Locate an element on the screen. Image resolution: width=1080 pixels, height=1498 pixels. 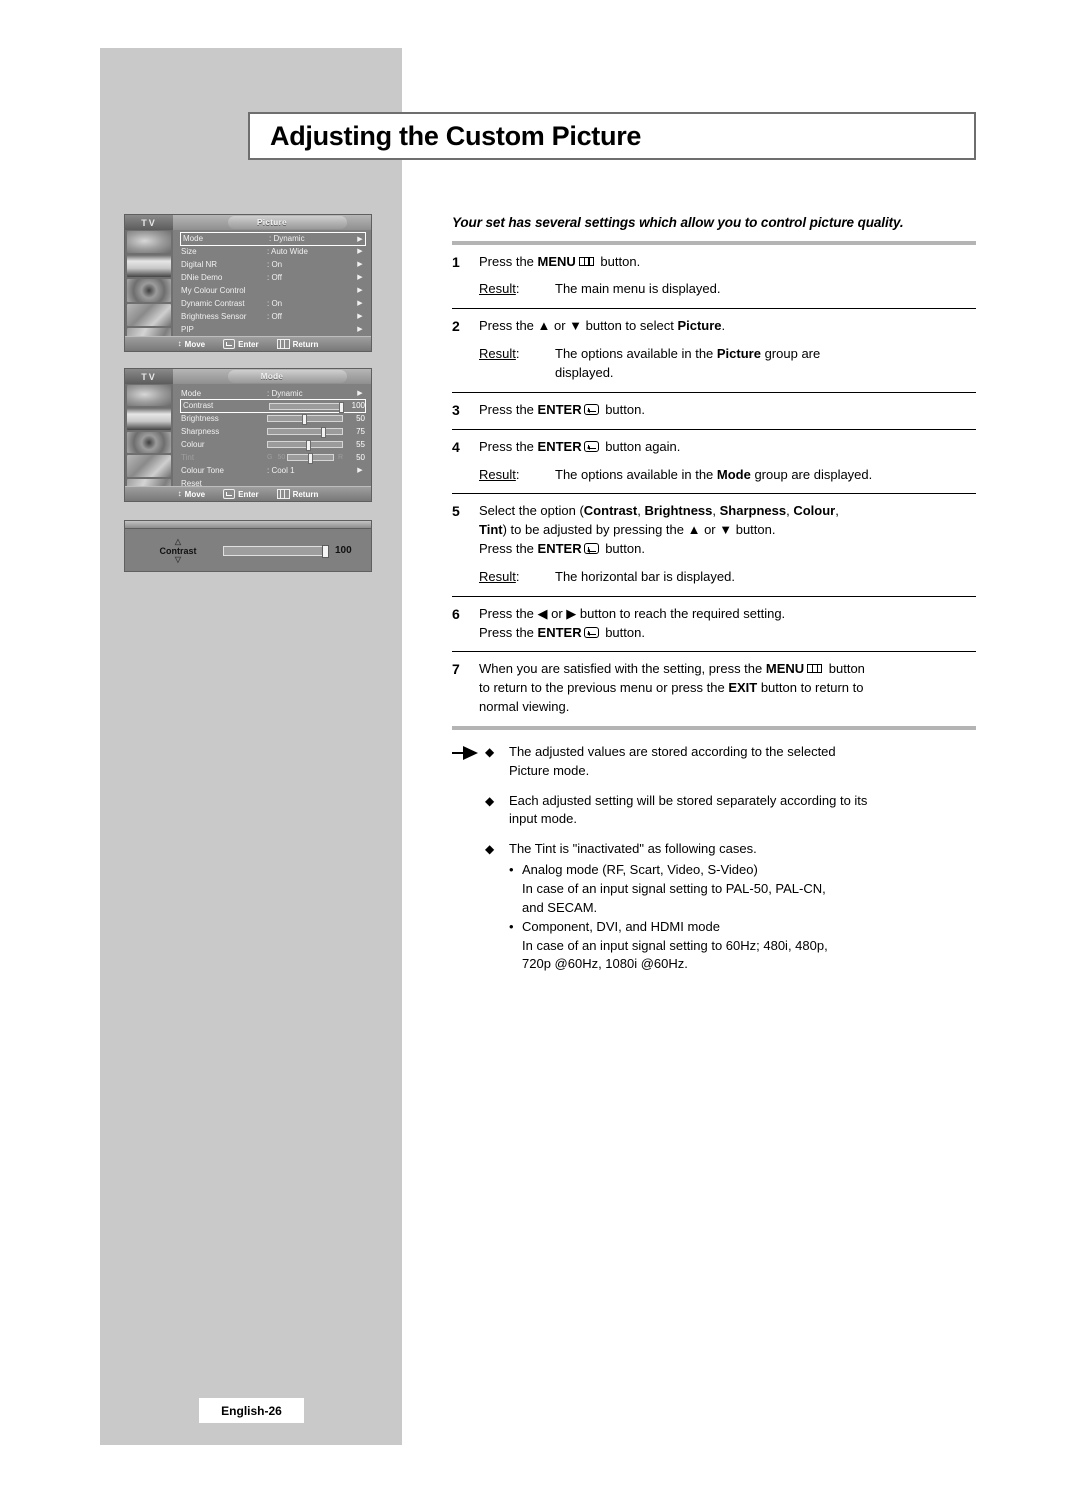
step-line: normal viewing. is located at coordinates (727, 707).